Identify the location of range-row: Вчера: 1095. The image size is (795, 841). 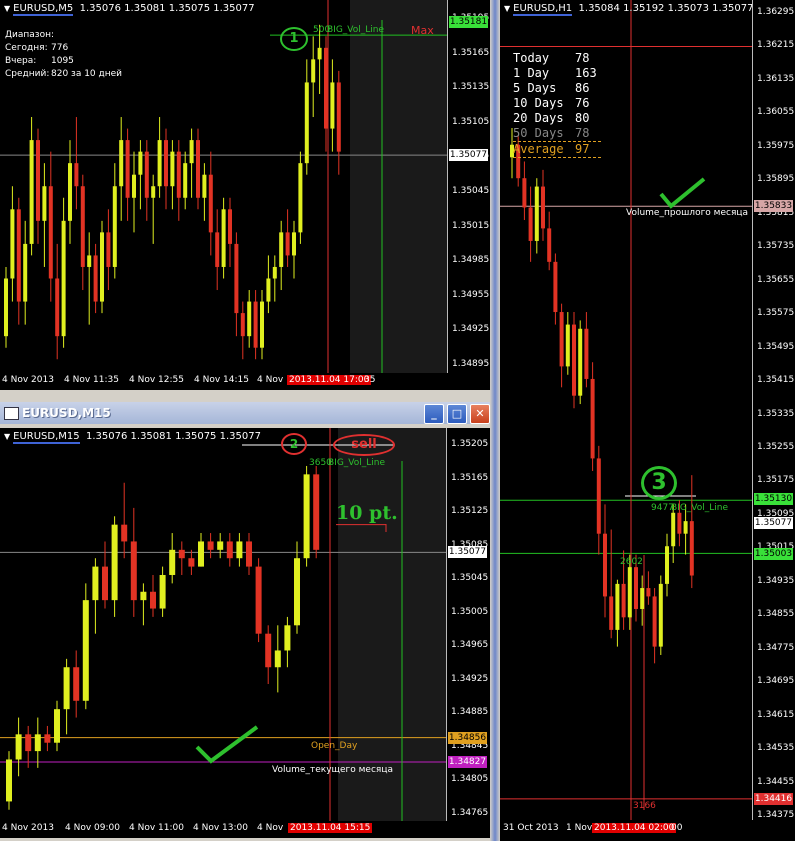
(39, 61).